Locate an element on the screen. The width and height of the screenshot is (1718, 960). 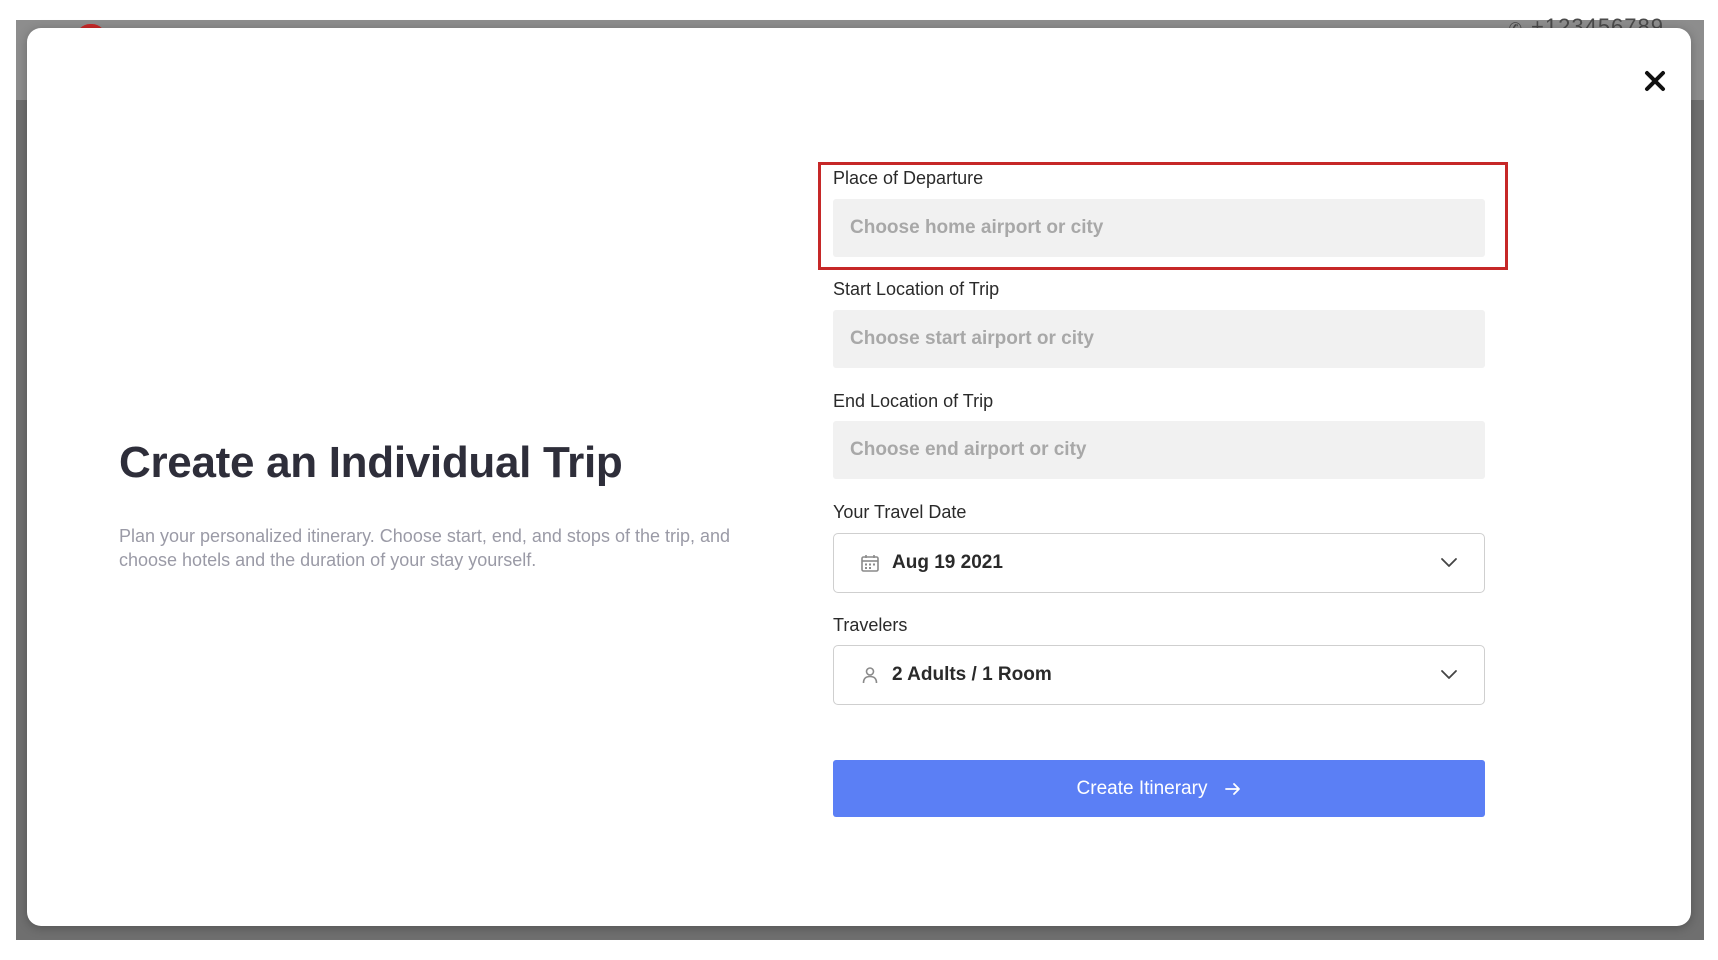
person-icon is located at coordinates (870, 675).